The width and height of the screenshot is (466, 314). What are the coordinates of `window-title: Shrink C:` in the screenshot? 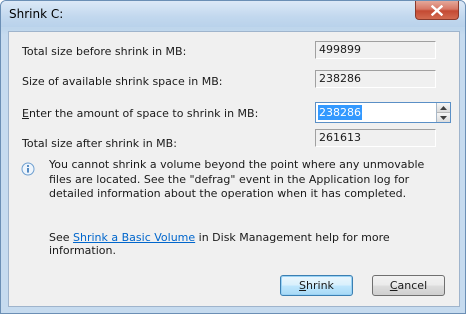 It's located at (36, 14).